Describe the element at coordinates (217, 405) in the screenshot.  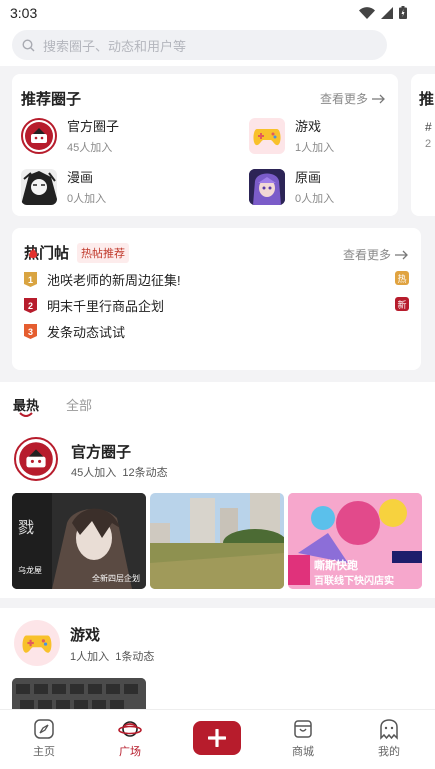
I see `feed-tabs: 最热 全部` at that location.